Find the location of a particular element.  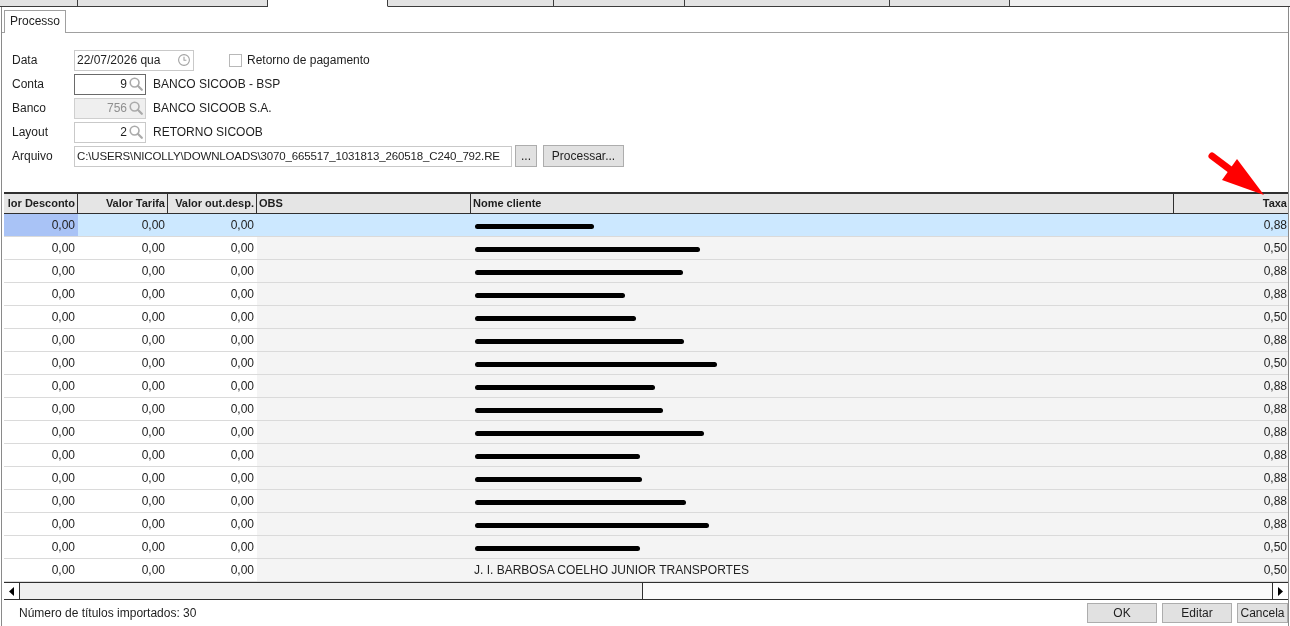

scroll-right-button is located at coordinates (1280, 591).